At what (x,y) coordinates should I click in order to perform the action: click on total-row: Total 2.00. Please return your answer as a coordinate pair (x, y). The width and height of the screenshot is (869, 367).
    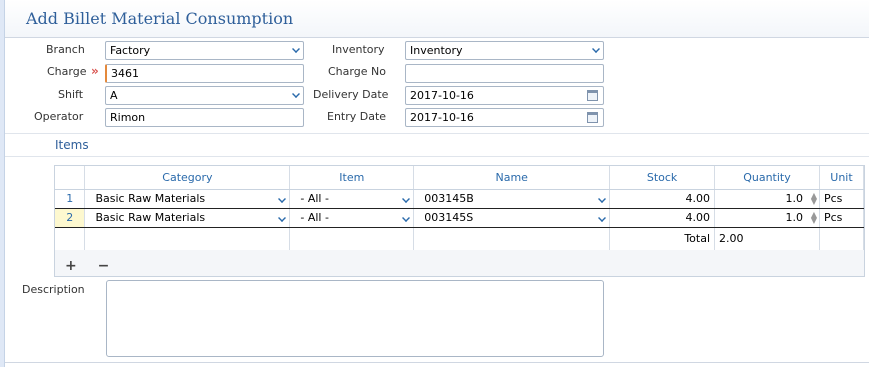
    Looking at the image, I should click on (460, 238).